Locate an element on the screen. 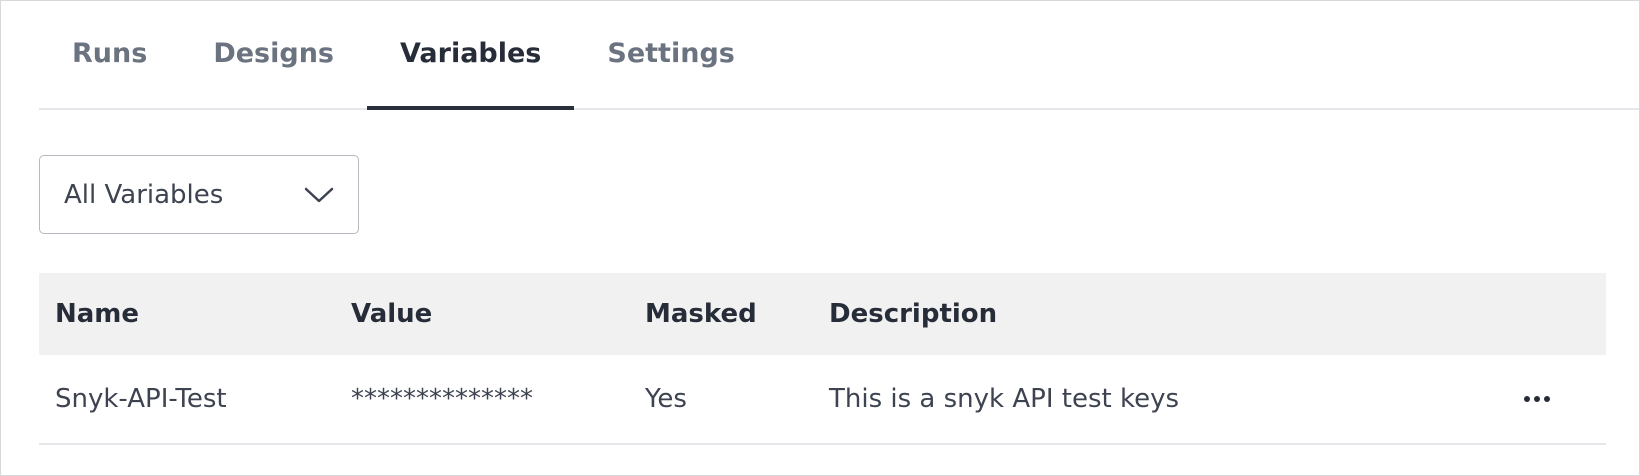 The image size is (1640, 476). more-horizontal-icon is located at coordinates (1537, 399).